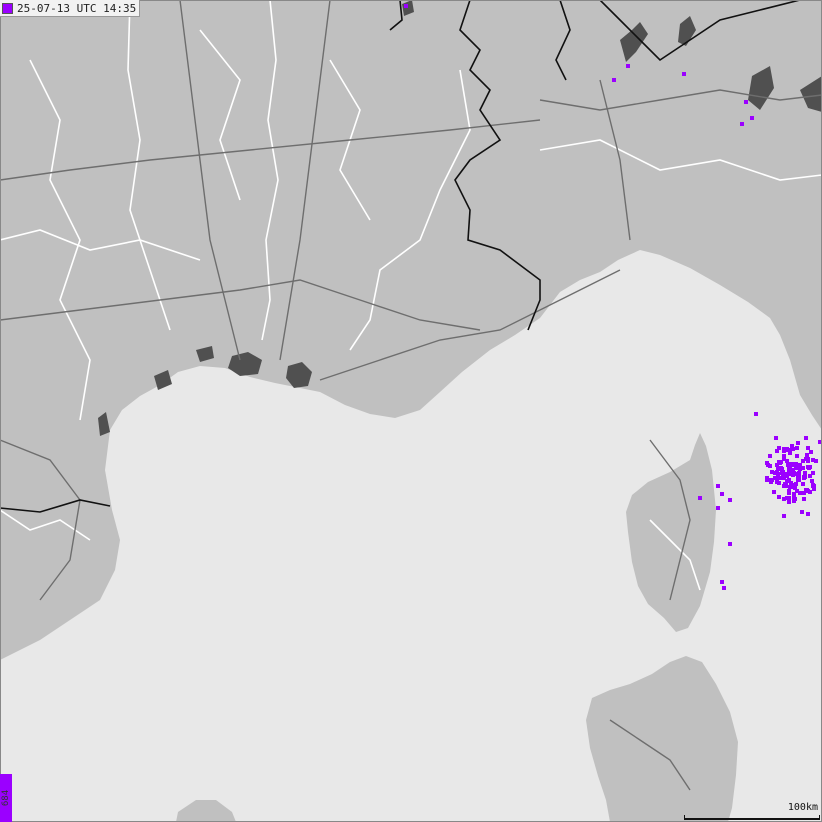  Describe the element at coordinates (752, 811) in the screenshot. I see `scale-bar: 100km` at that location.